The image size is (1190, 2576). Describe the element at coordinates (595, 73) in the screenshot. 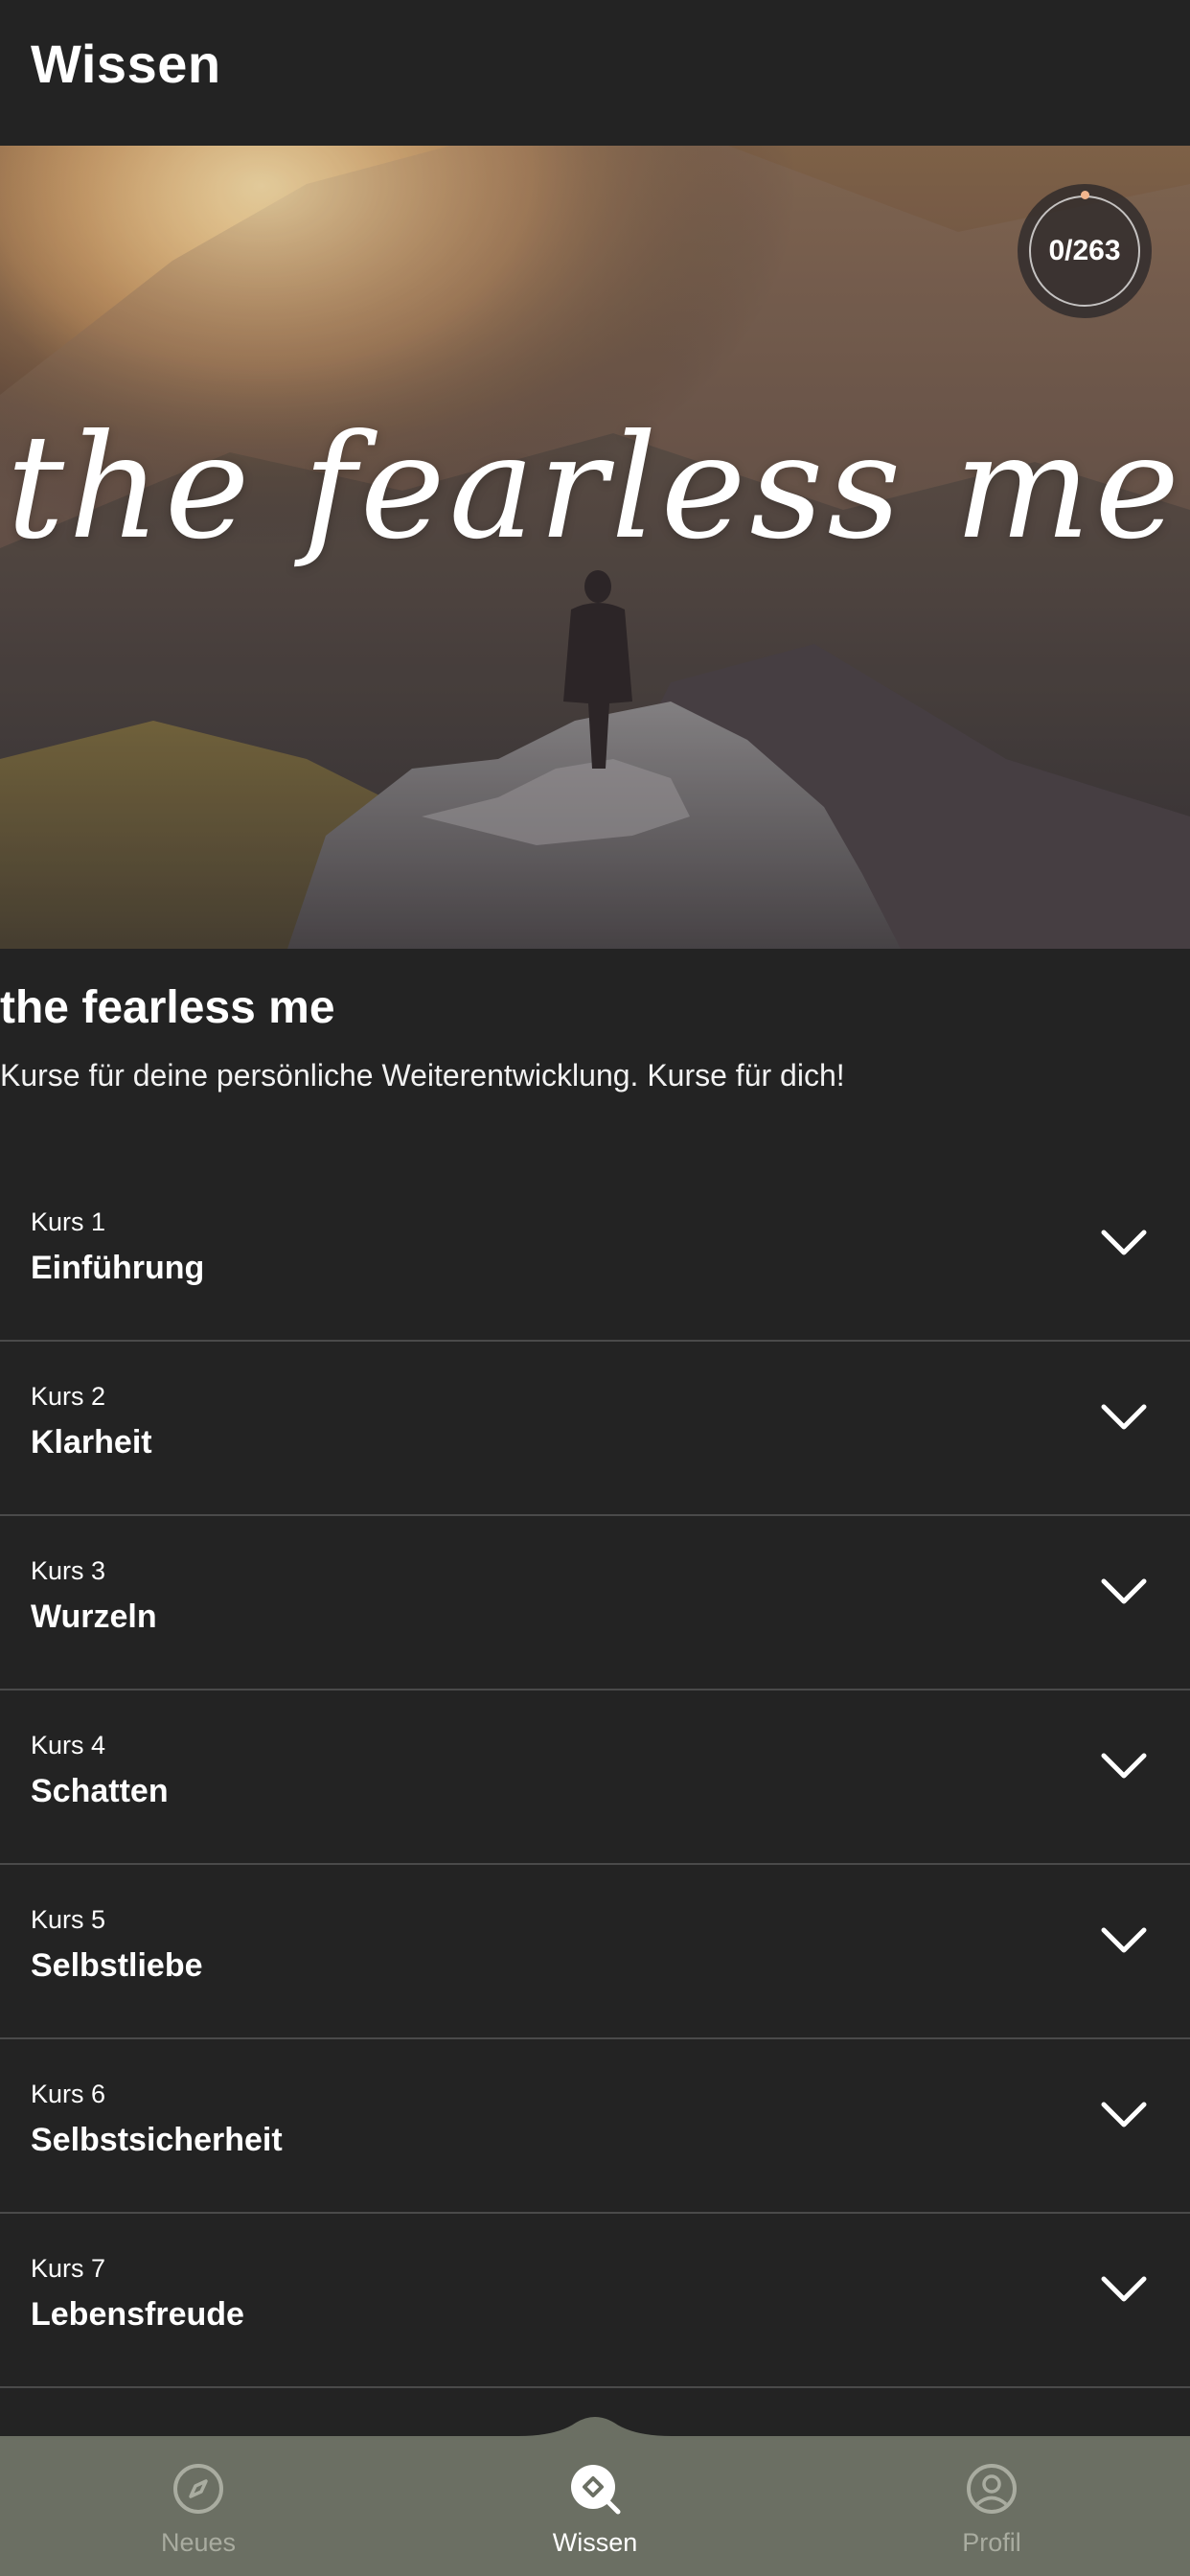

I see `top-bar: Wissen` at that location.